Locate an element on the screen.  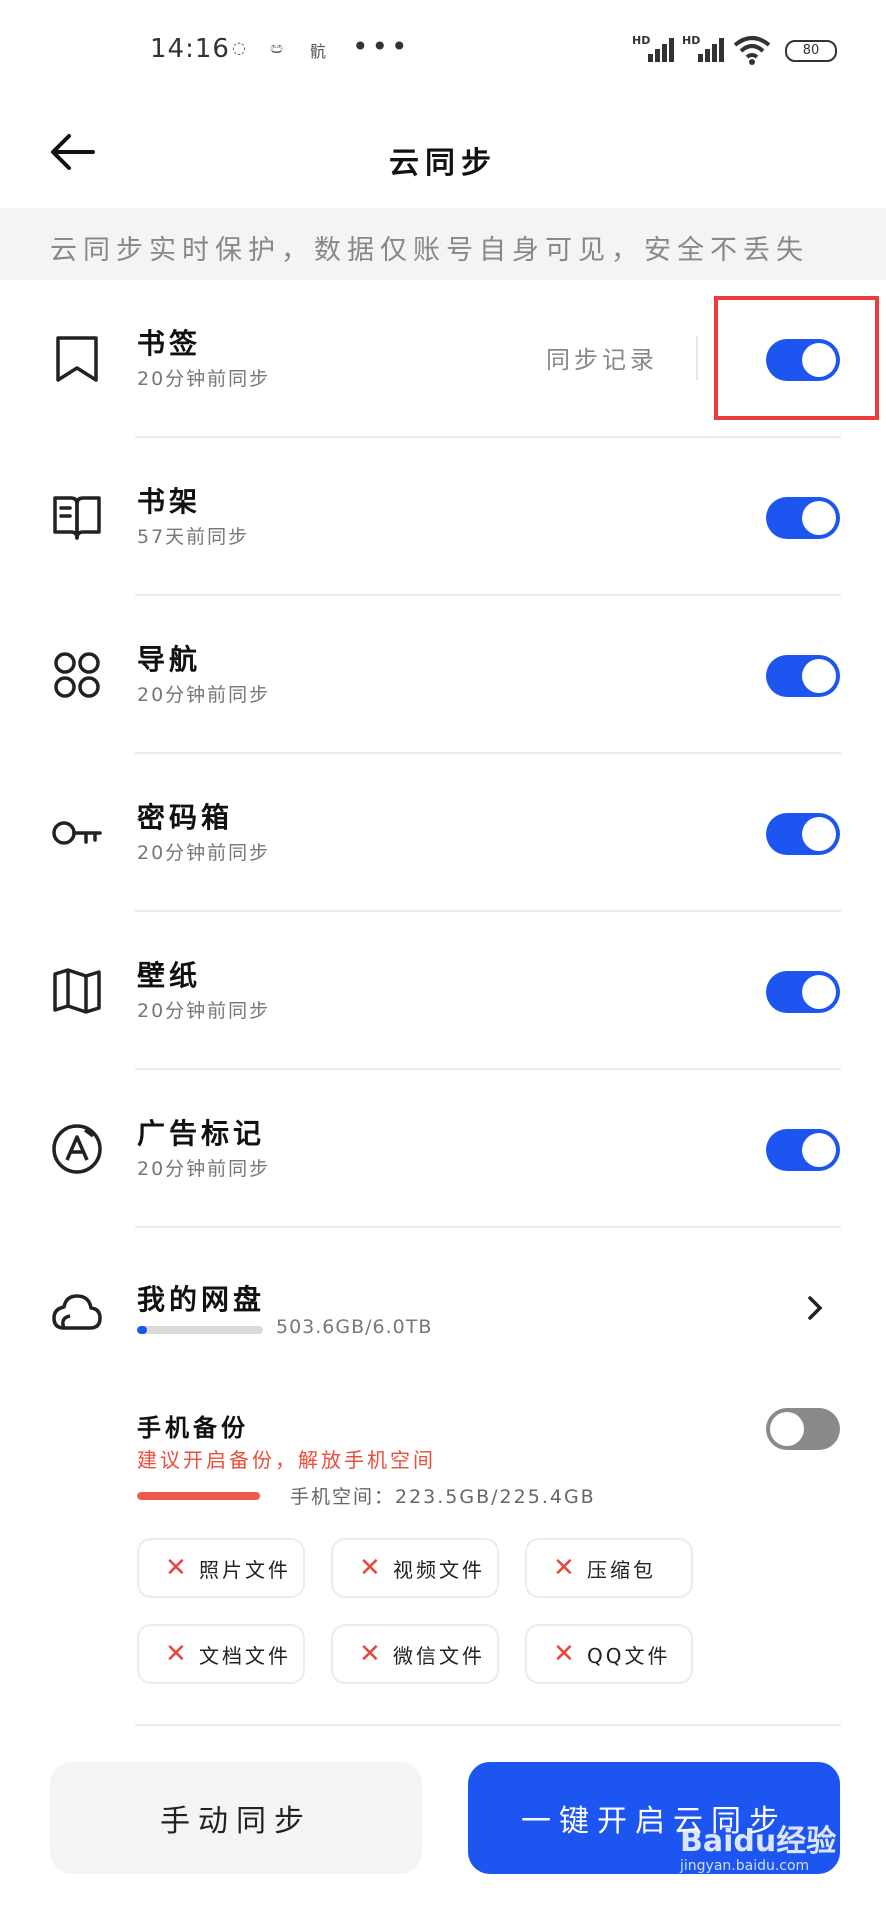
wallpaper-icon is located at coordinates (77, 991).